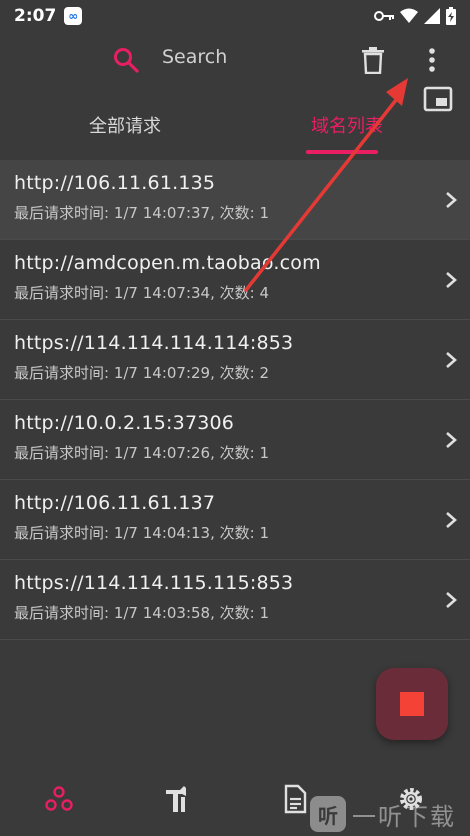  I want to click on app-notification-icon: ∞, so click(73, 16).